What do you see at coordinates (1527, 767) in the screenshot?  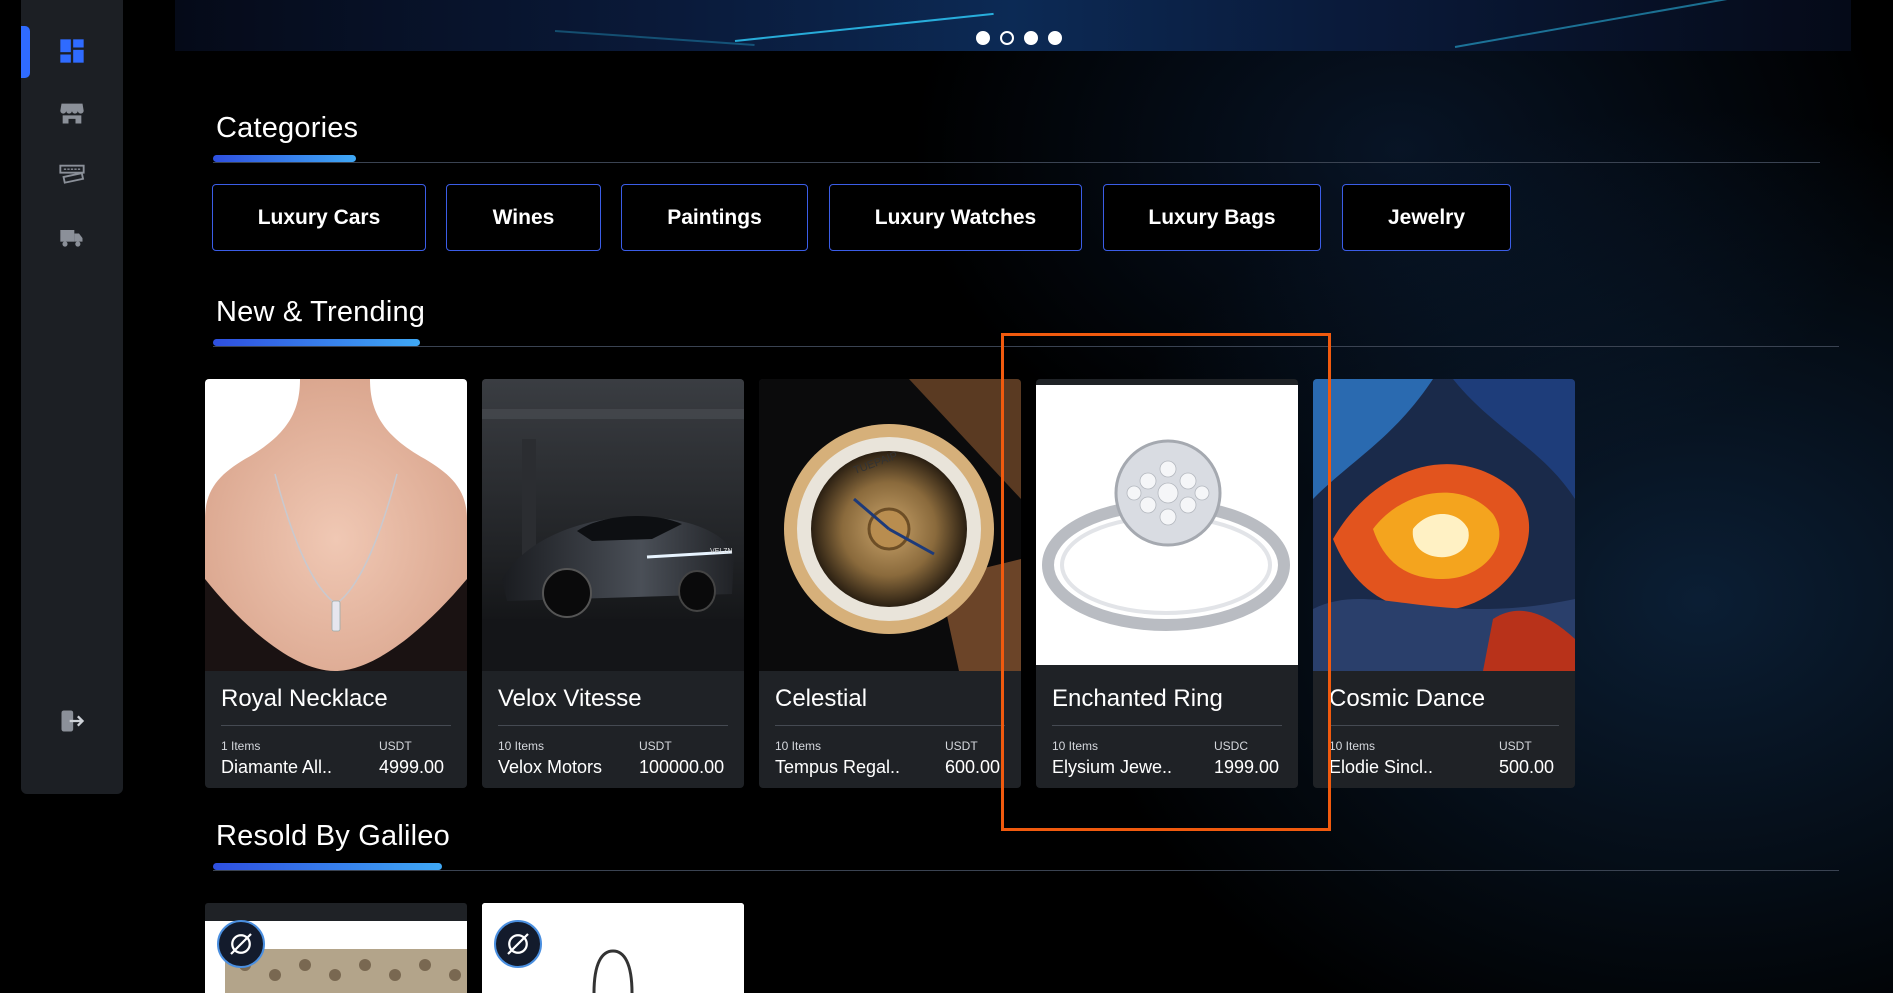 I see `product-price: 500.00` at bounding box center [1527, 767].